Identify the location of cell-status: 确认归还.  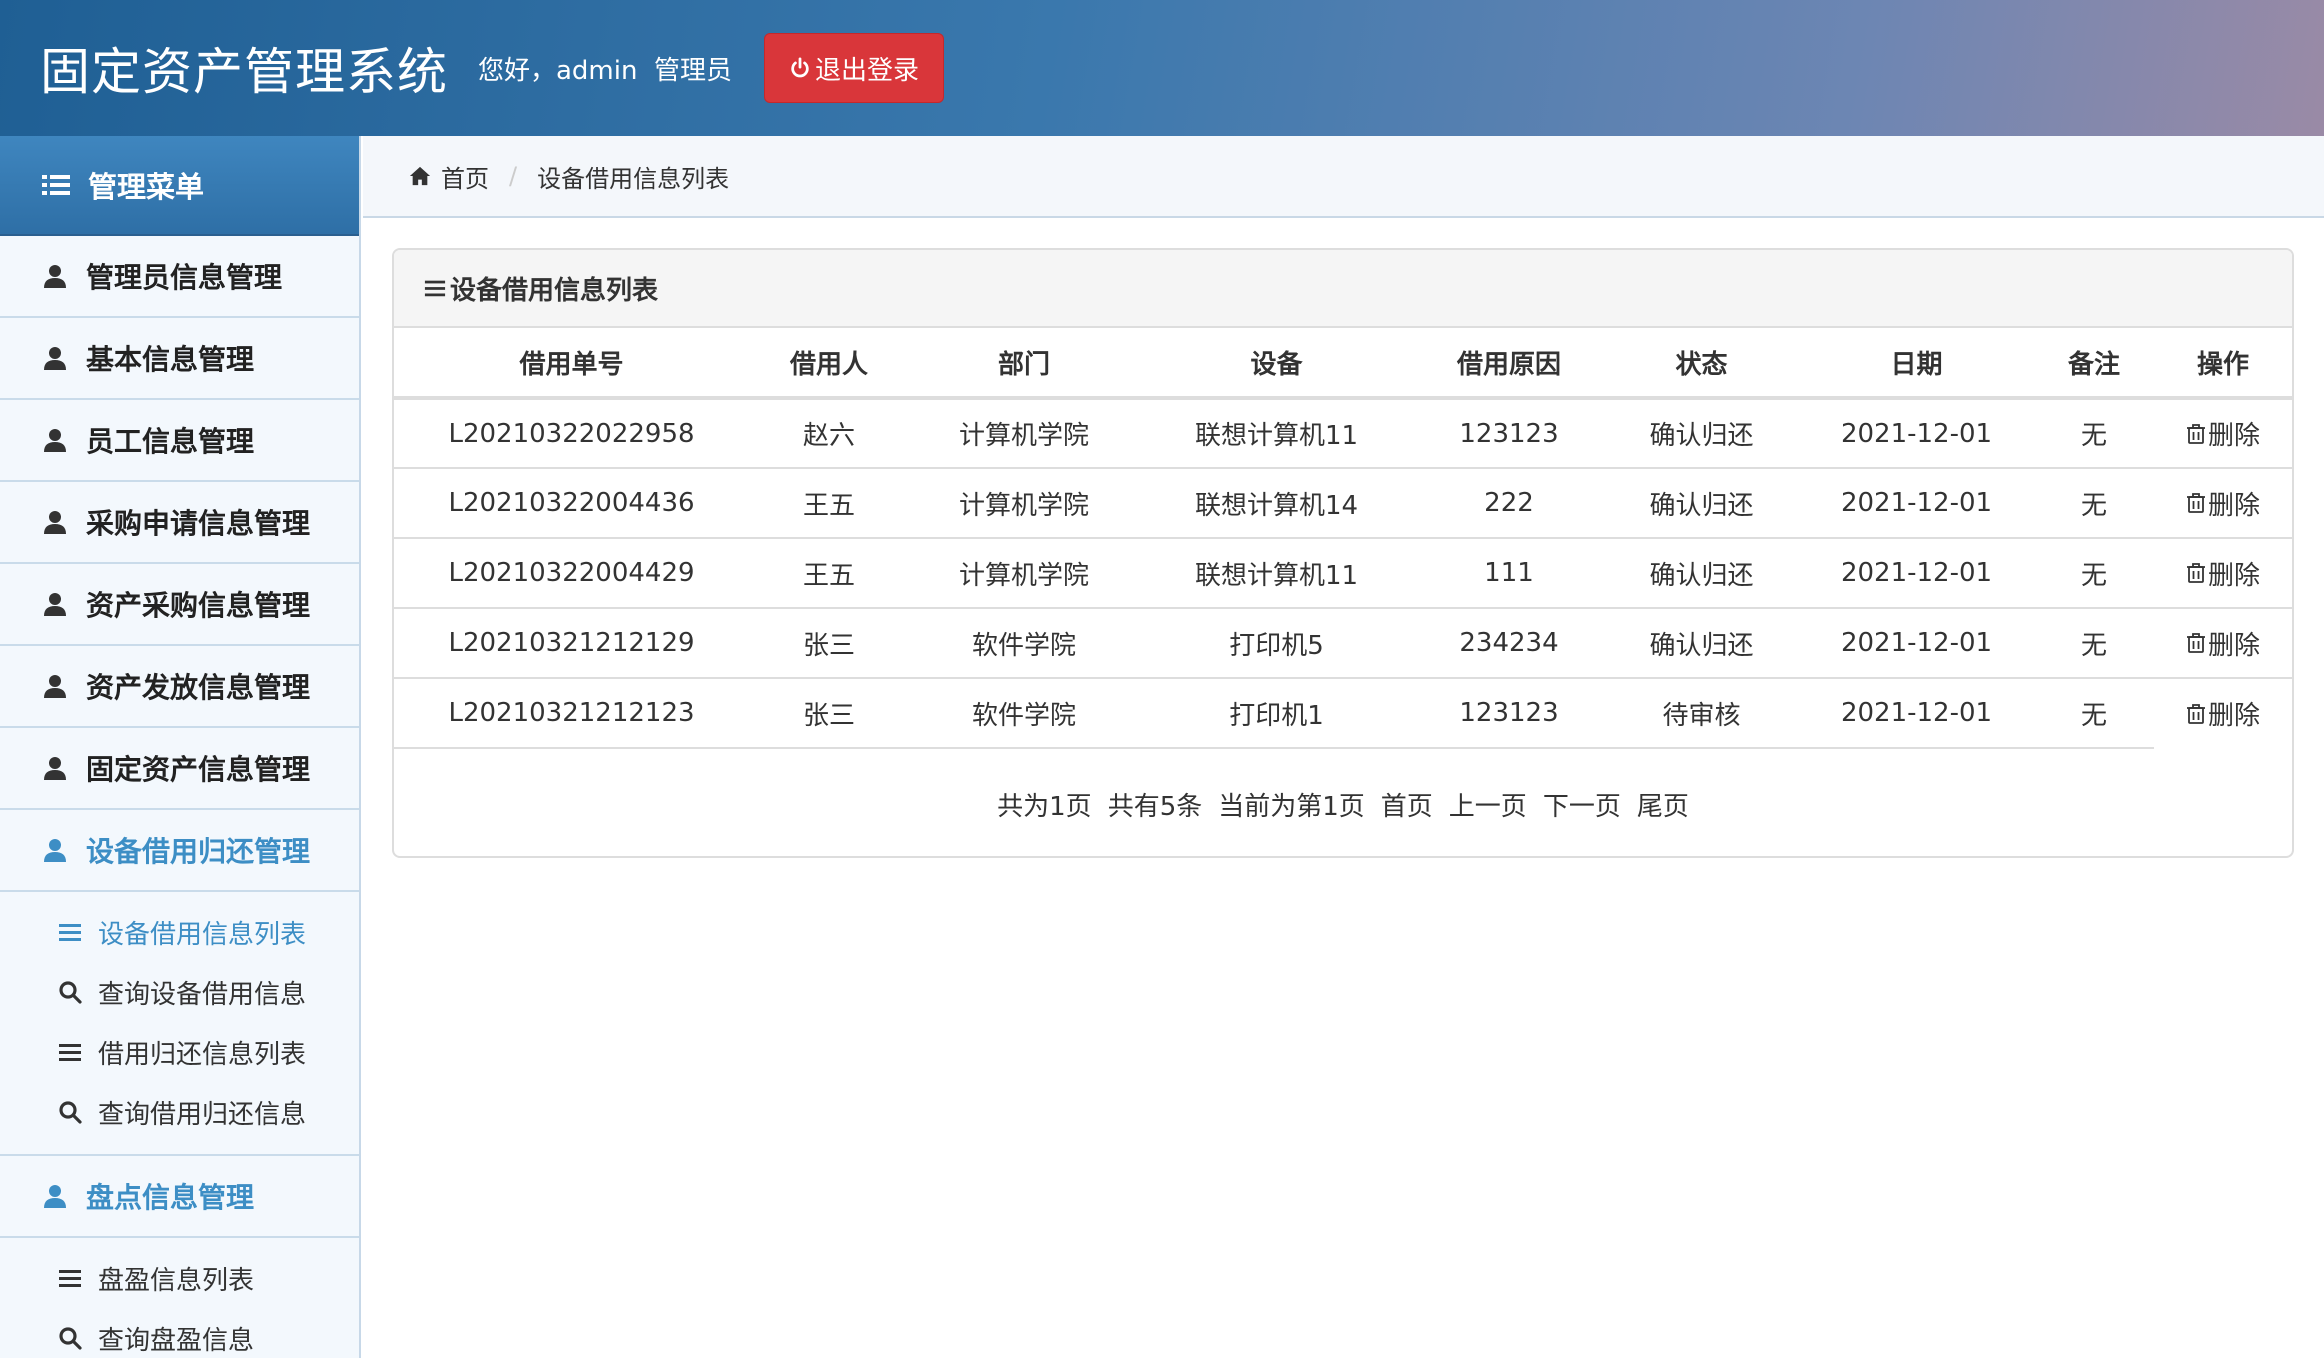
(1701, 573).